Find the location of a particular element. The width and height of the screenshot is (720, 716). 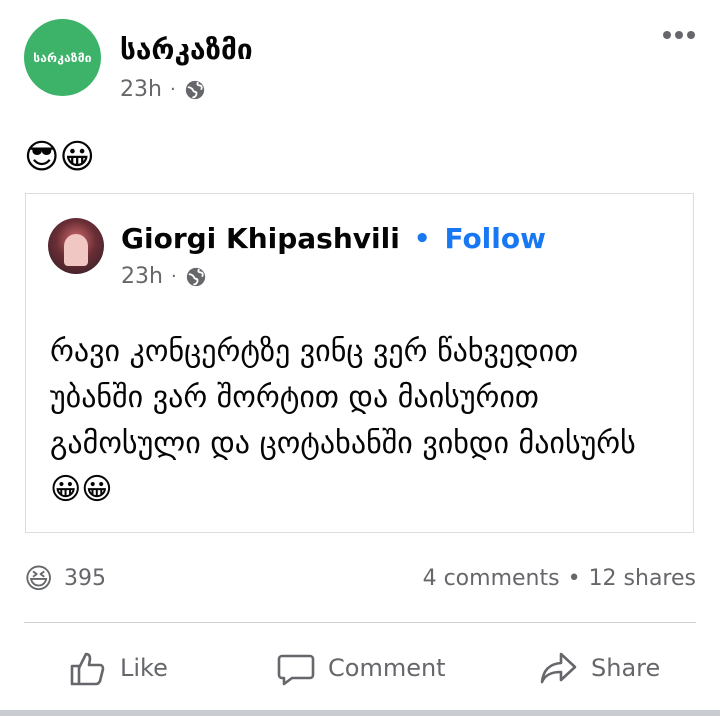

post-text: 😎😀 is located at coordinates (59, 157).